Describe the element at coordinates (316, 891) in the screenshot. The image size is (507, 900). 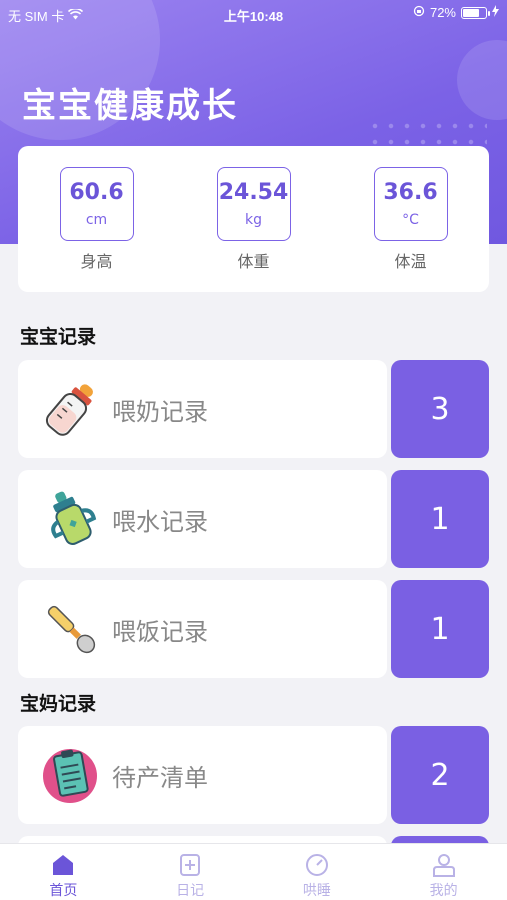
I see `tab-label: 哄睡` at that location.